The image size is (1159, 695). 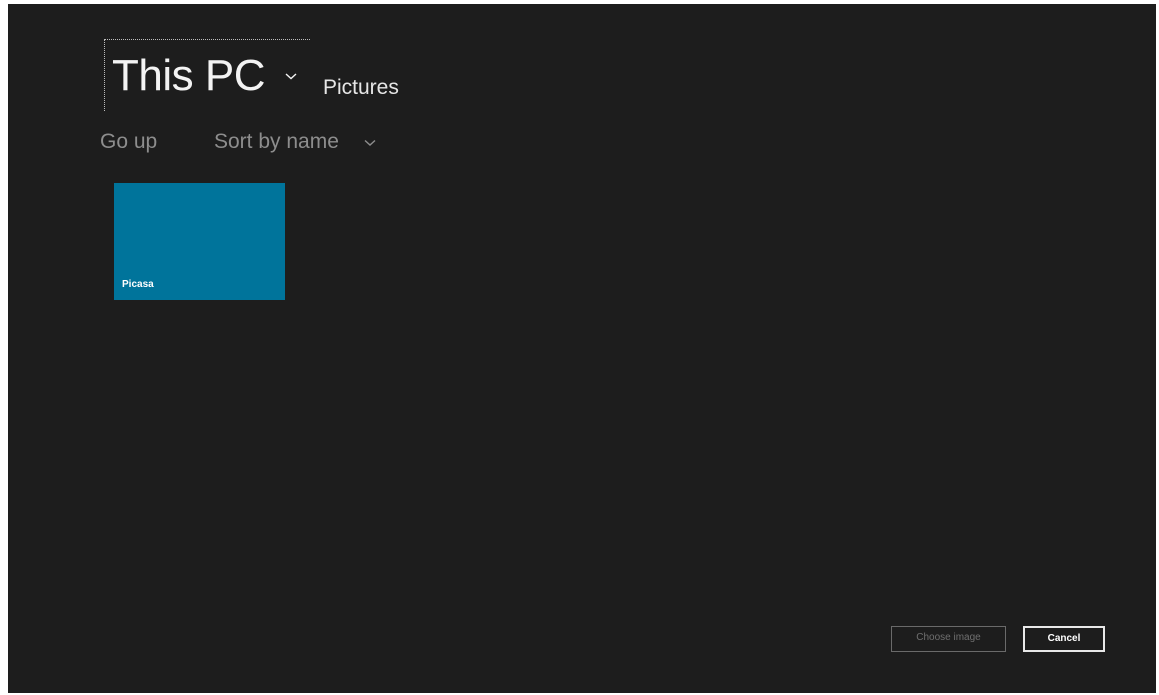 What do you see at coordinates (370, 143) in the screenshot?
I see `sort-chevron-down-icon` at bounding box center [370, 143].